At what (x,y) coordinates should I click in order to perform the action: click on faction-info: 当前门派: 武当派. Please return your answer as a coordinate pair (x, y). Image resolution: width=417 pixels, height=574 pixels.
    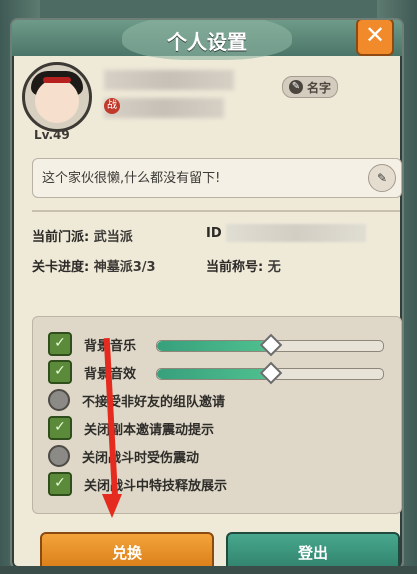
    Looking at the image, I should click on (82, 235).